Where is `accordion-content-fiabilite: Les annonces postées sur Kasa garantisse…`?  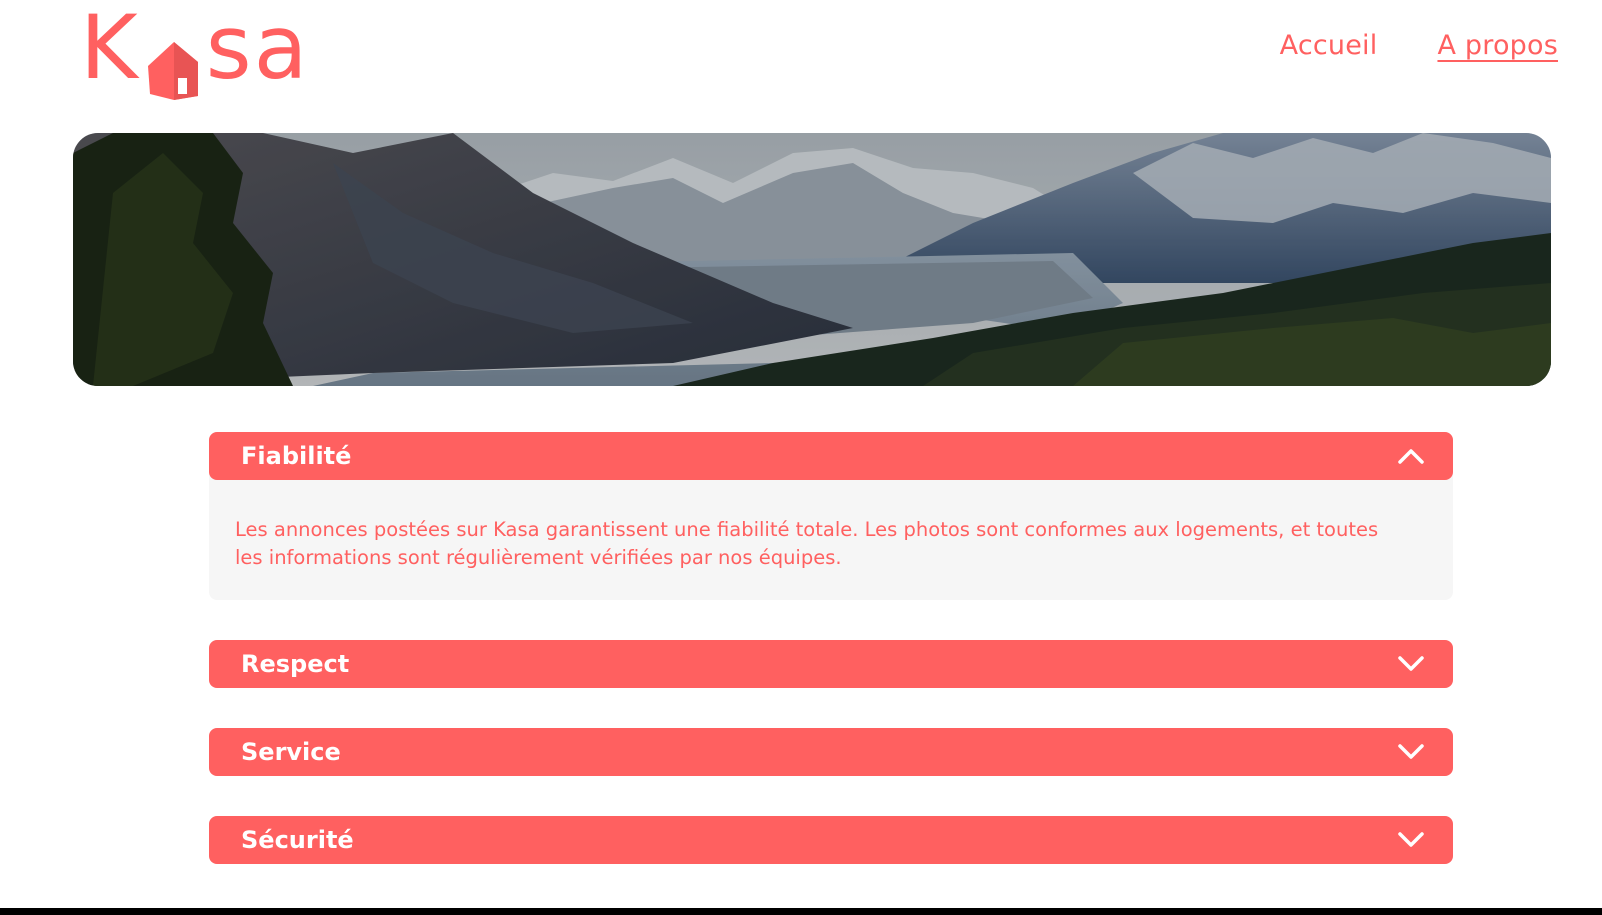 accordion-content-fiabilite: Les annonces postées sur Kasa garantisse… is located at coordinates (831, 537).